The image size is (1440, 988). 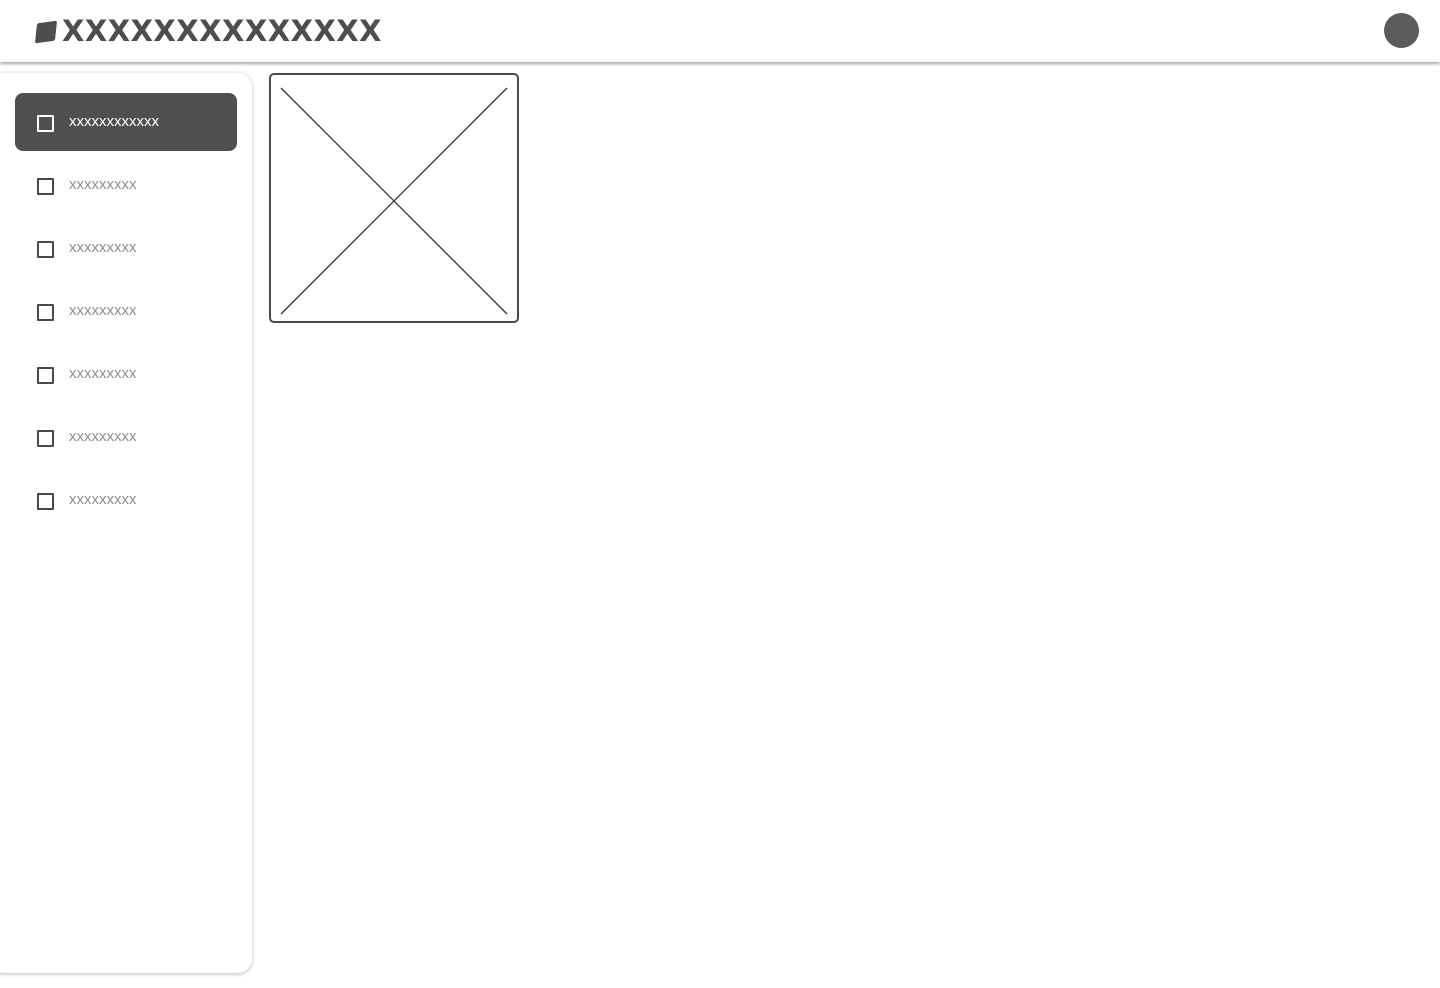 I want to click on sidebar-item-5: xxxxxxxxx, so click(x=126, y=374).